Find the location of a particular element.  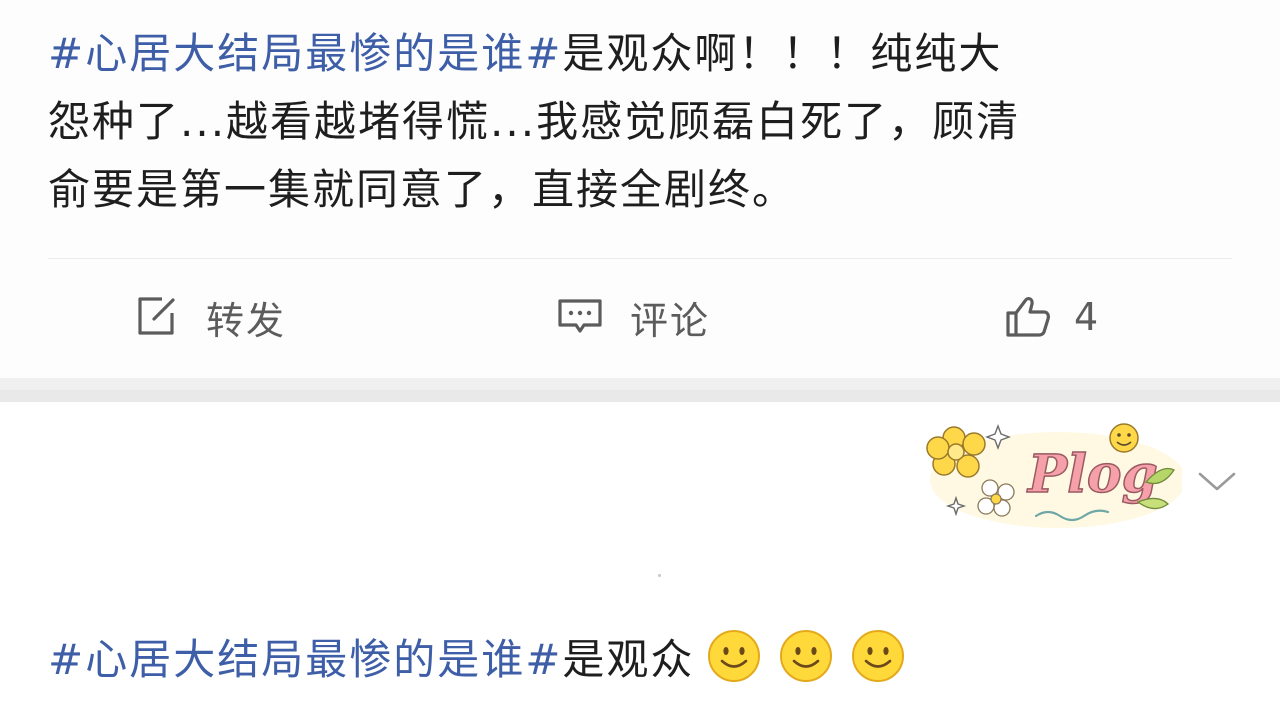

svg-text: Plog is located at coordinates (1092, 474).